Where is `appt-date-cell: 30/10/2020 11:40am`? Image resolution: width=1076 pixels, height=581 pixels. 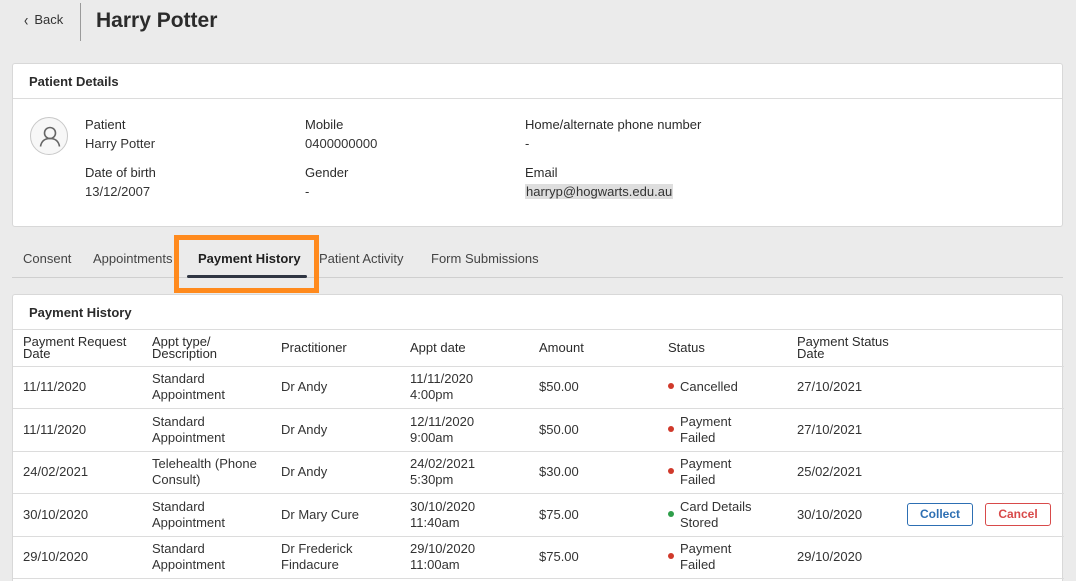 appt-date-cell: 30/10/2020 11:40am is located at coordinates (464, 515).